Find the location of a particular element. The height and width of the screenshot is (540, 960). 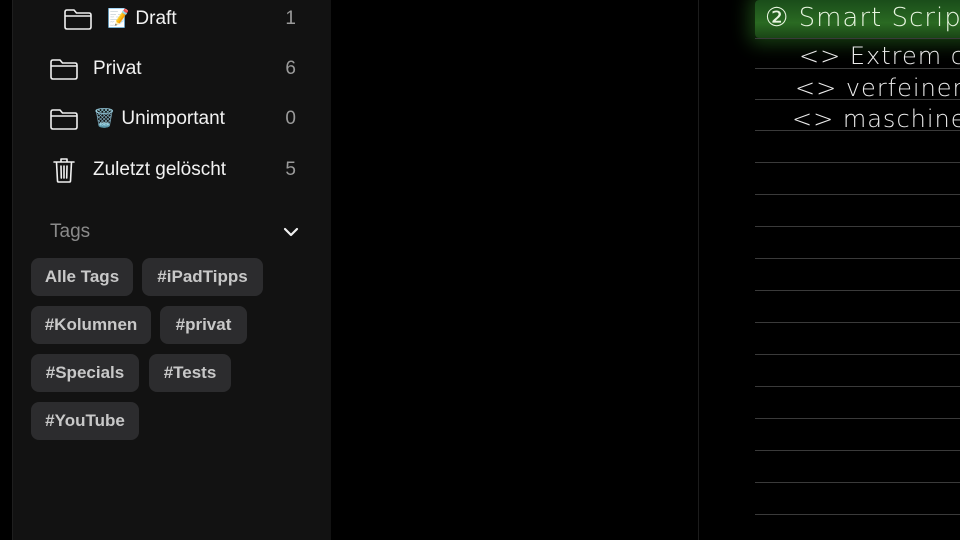

tag-chip-specials: #Specials is located at coordinates (85, 373).